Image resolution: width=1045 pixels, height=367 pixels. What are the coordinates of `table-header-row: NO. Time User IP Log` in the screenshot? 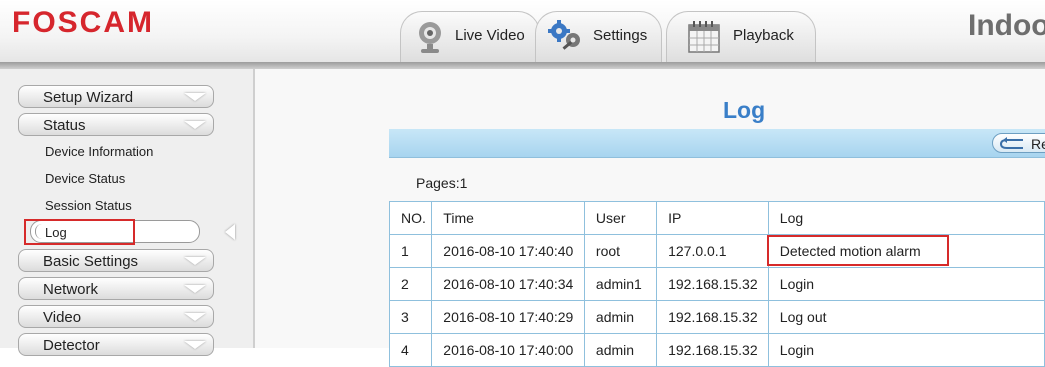 It's located at (716, 218).